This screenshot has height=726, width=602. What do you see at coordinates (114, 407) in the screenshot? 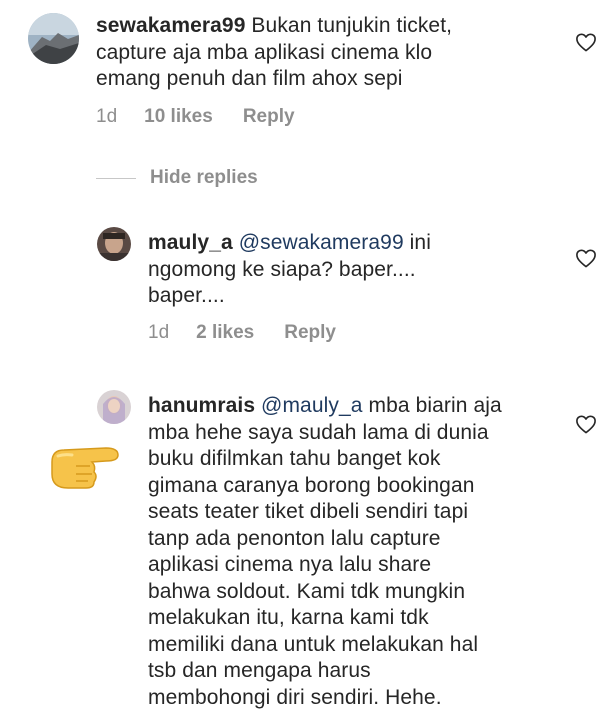
I see `avatar-hanumrais` at bounding box center [114, 407].